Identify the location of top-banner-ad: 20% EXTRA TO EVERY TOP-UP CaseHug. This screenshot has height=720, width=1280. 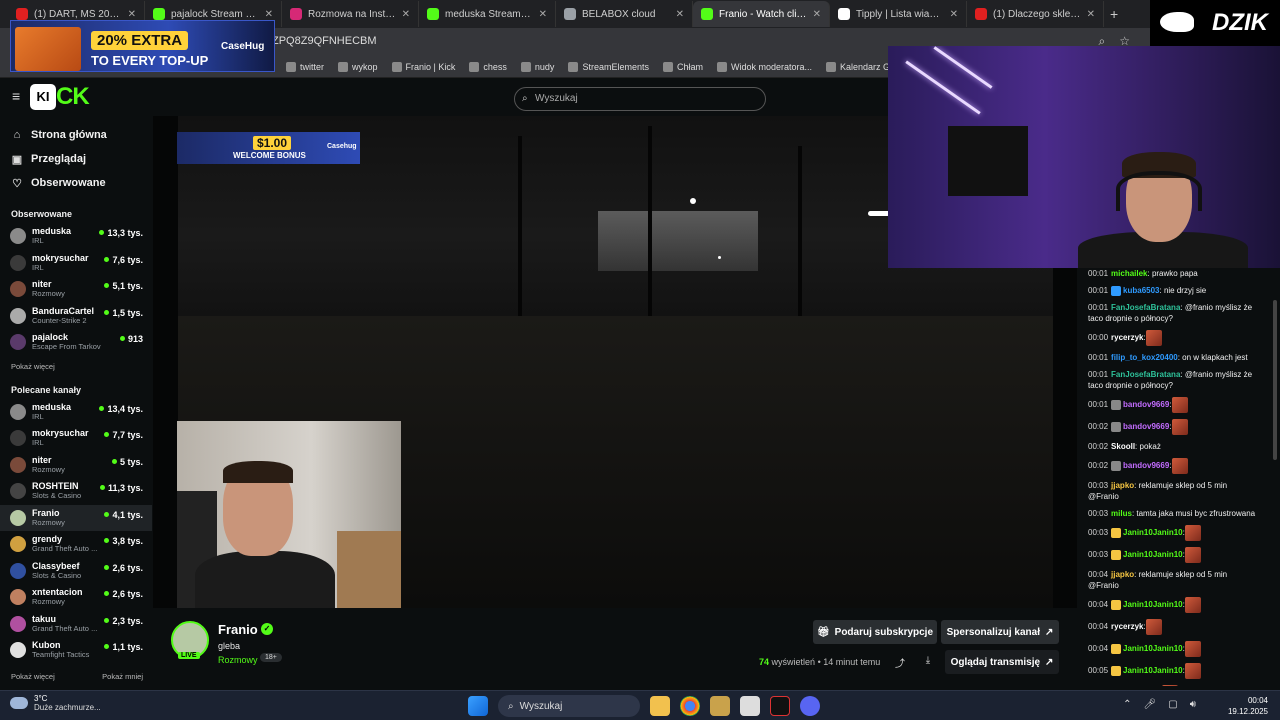
(142, 46).